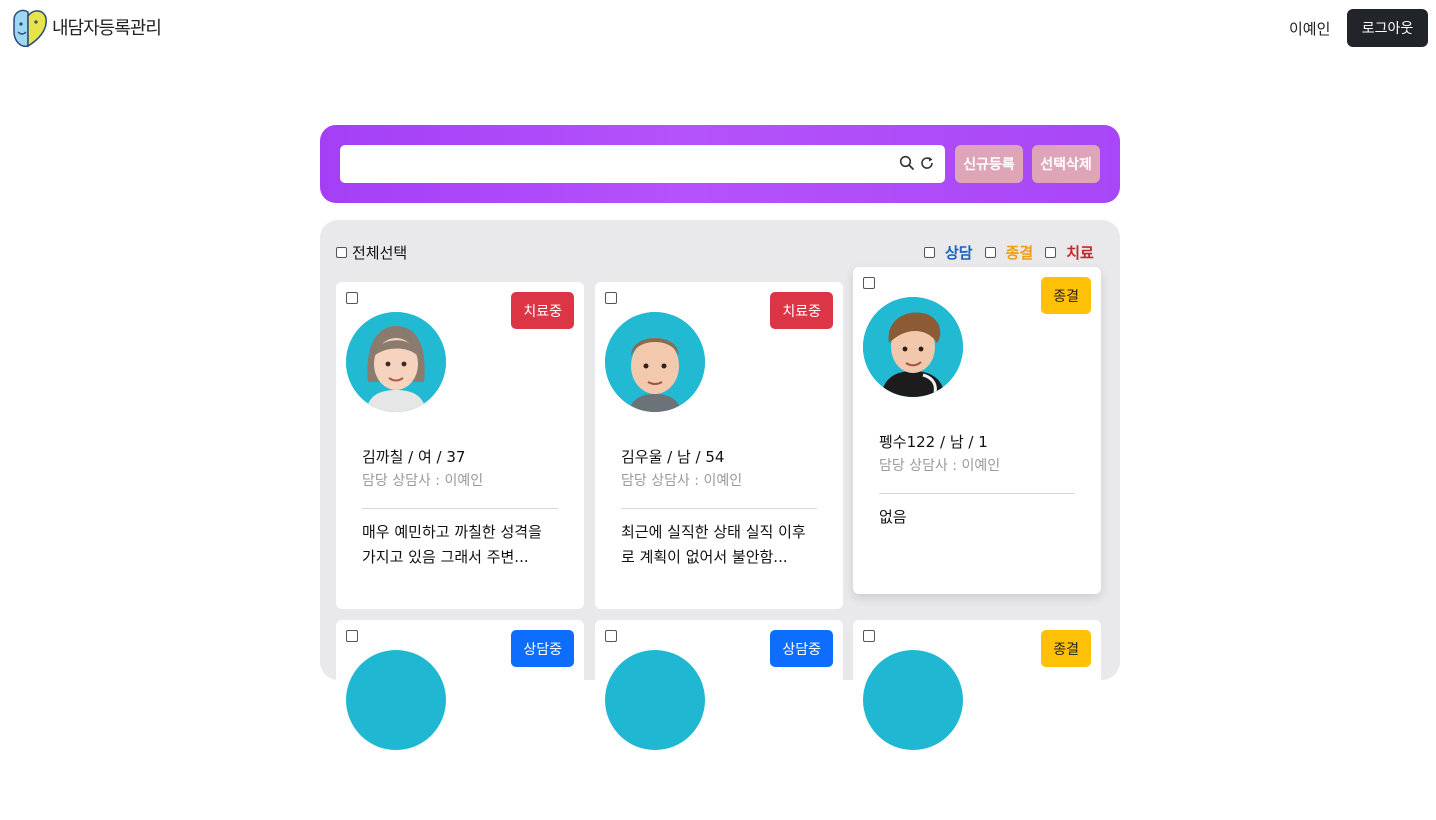 The height and width of the screenshot is (820, 1436). I want to click on app-logo-icon, so click(30, 28).